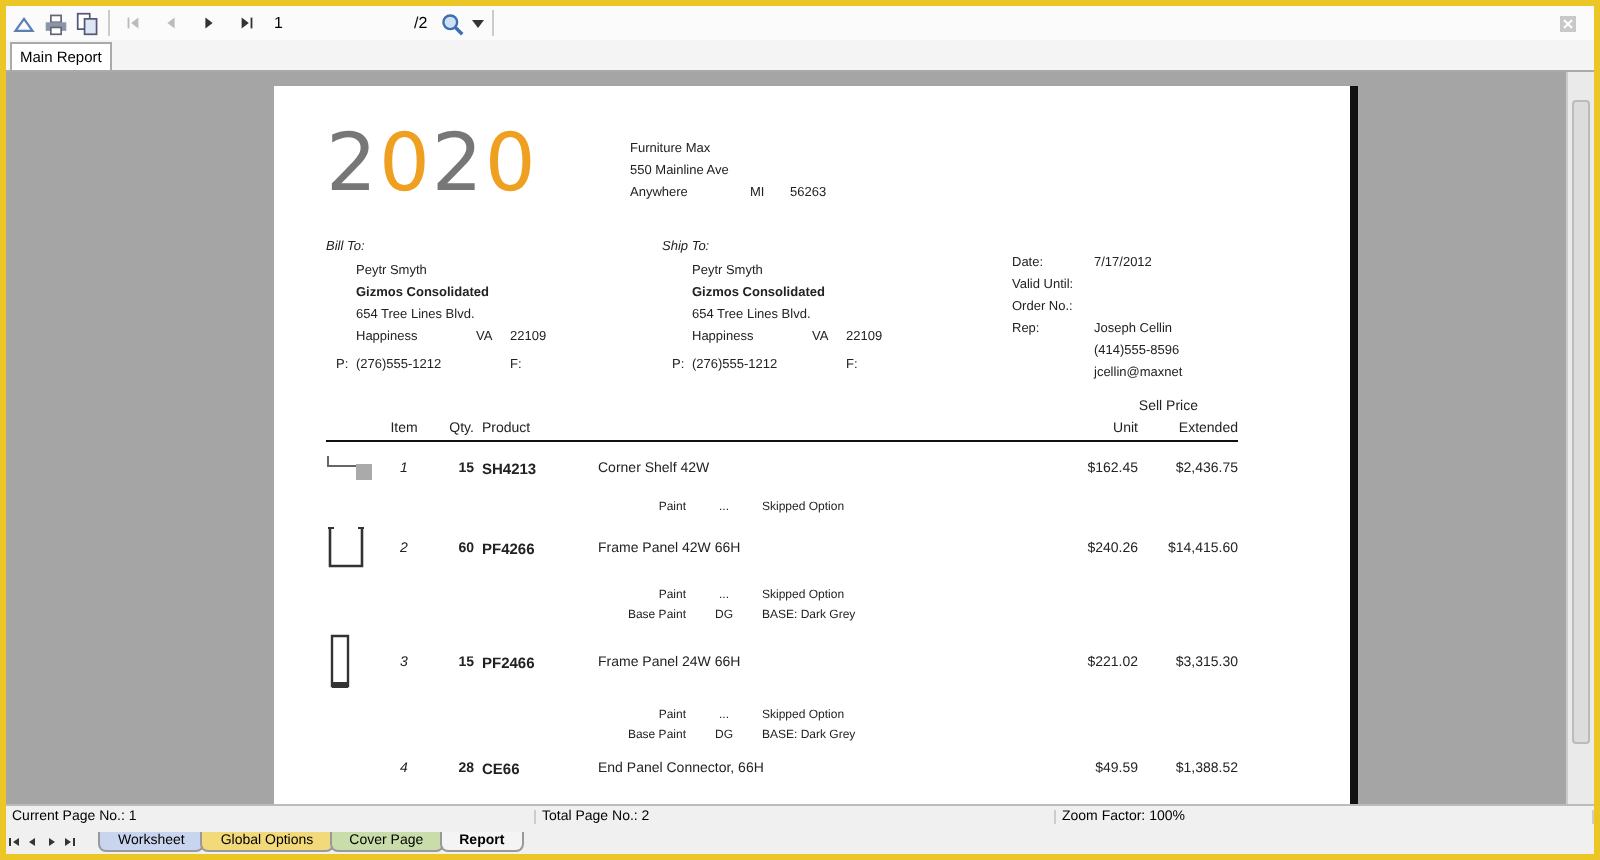 Image resolution: width=1600 pixels, height=860 pixels. Describe the element at coordinates (209, 23) in the screenshot. I see `next-page-icon` at that location.